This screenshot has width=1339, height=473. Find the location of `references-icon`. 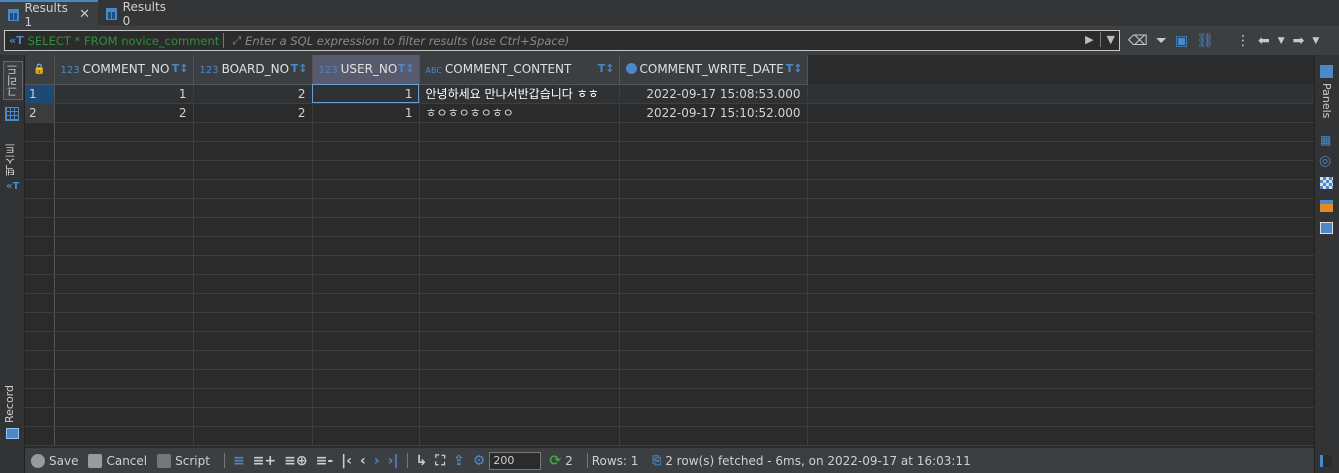

references-icon is located at coordinates (1326, 228).